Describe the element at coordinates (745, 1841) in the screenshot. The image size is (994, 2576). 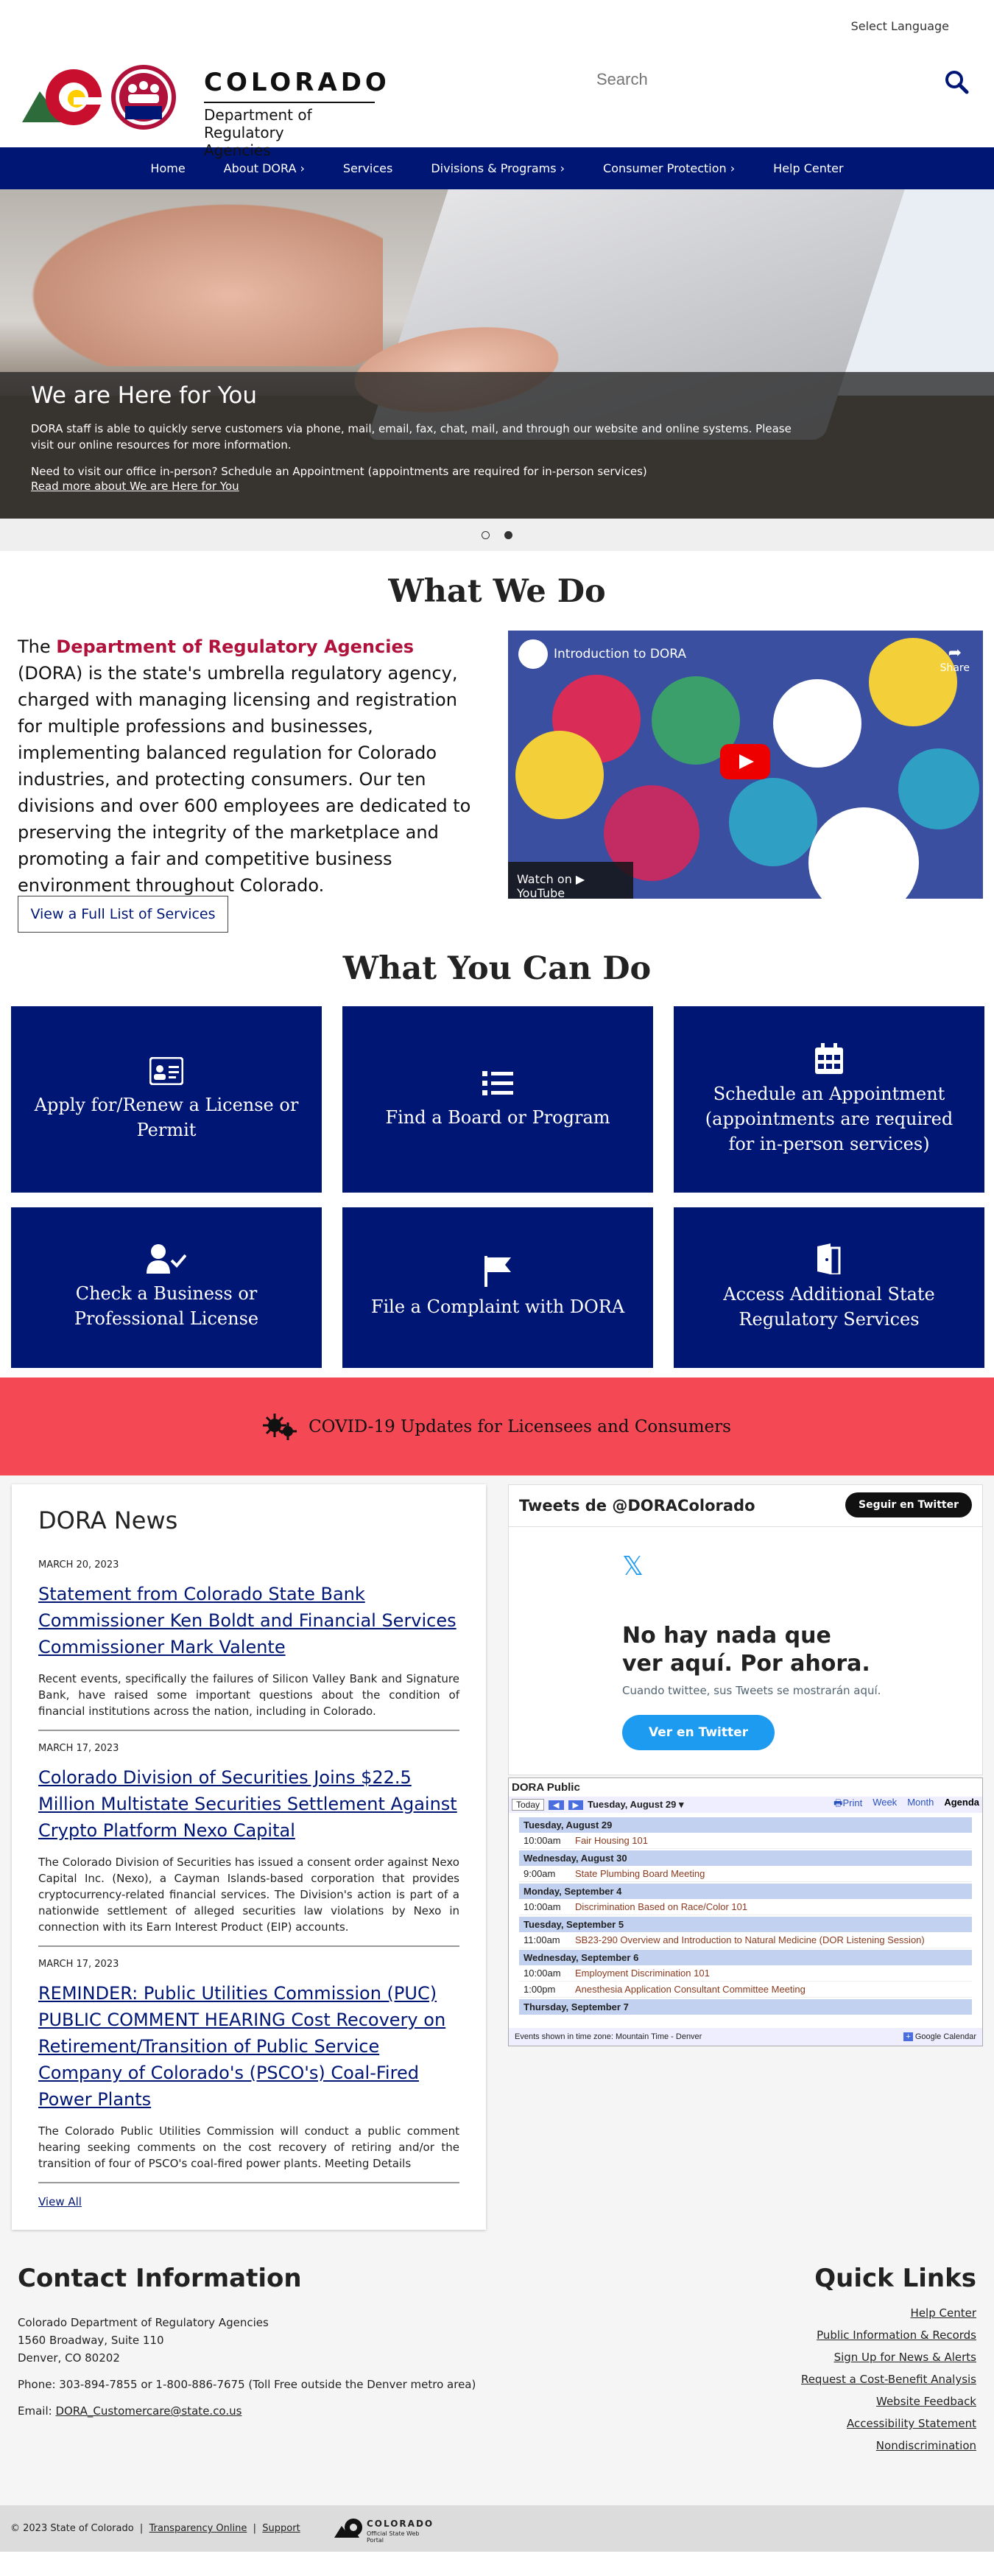
I see `agenda-event: 10:00am Fair Housing 101` at that location.